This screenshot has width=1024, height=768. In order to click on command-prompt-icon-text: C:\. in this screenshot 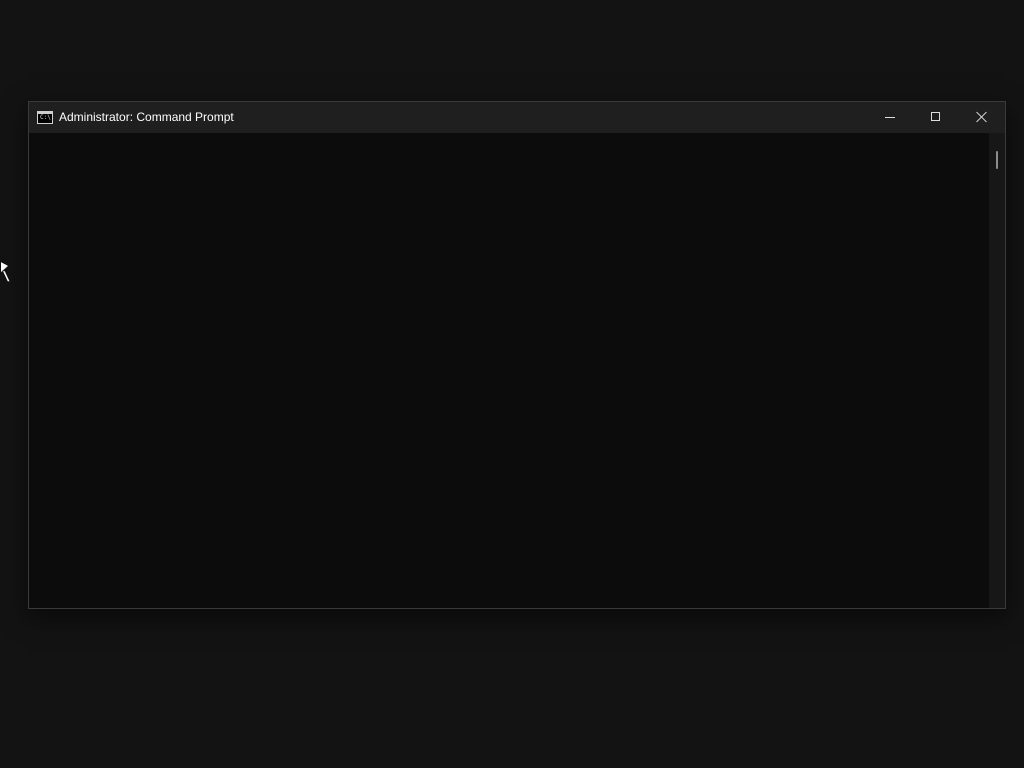, I will do `click(47, 117)`.